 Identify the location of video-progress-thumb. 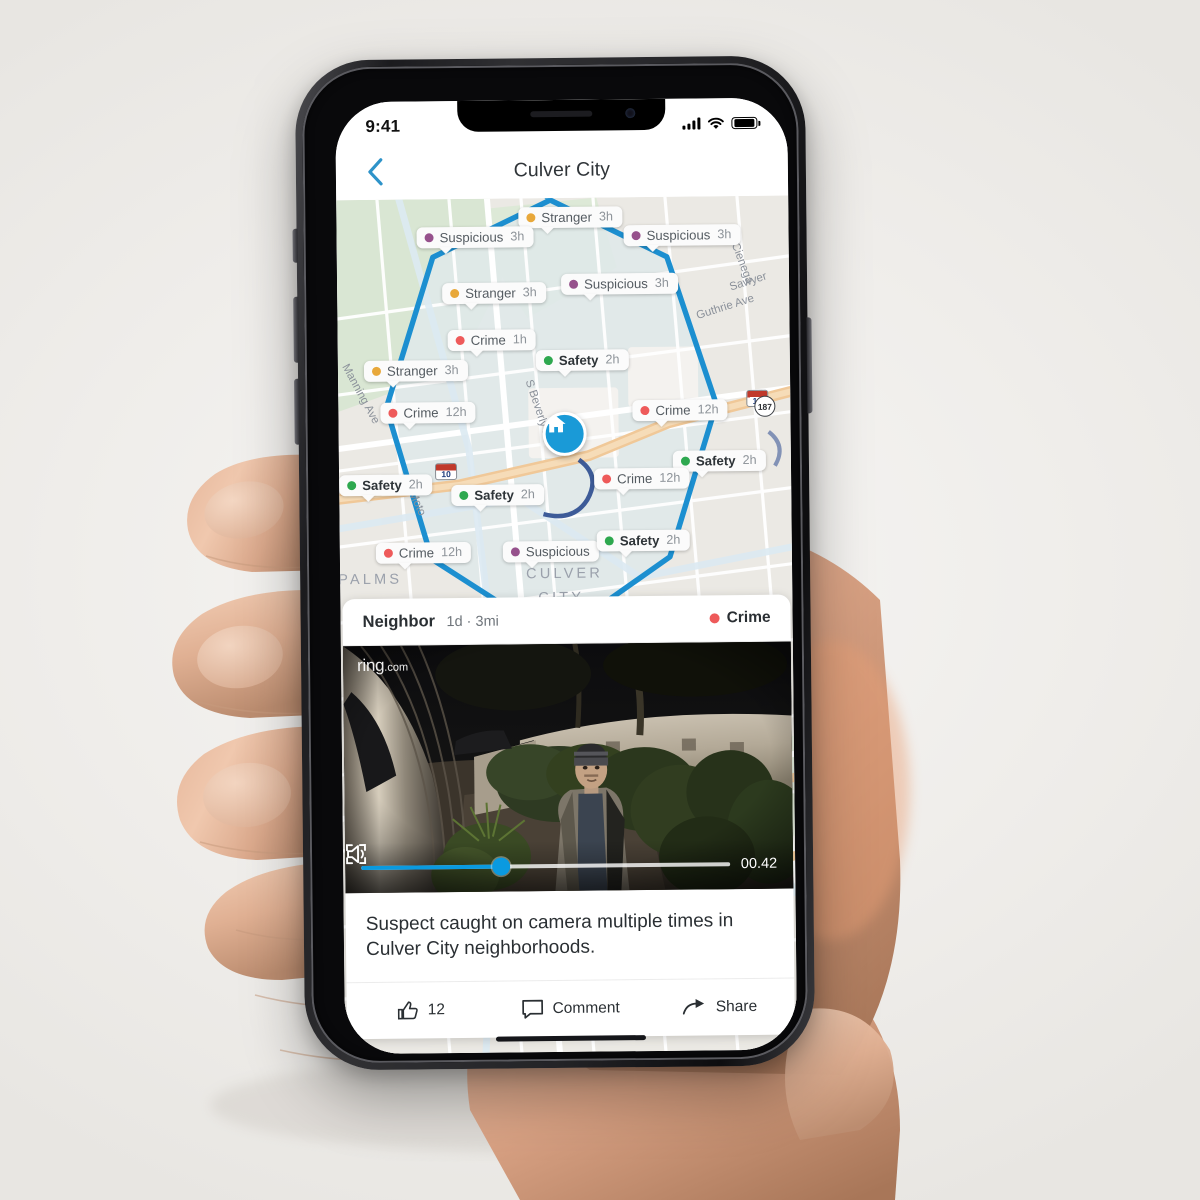
(501, 866).